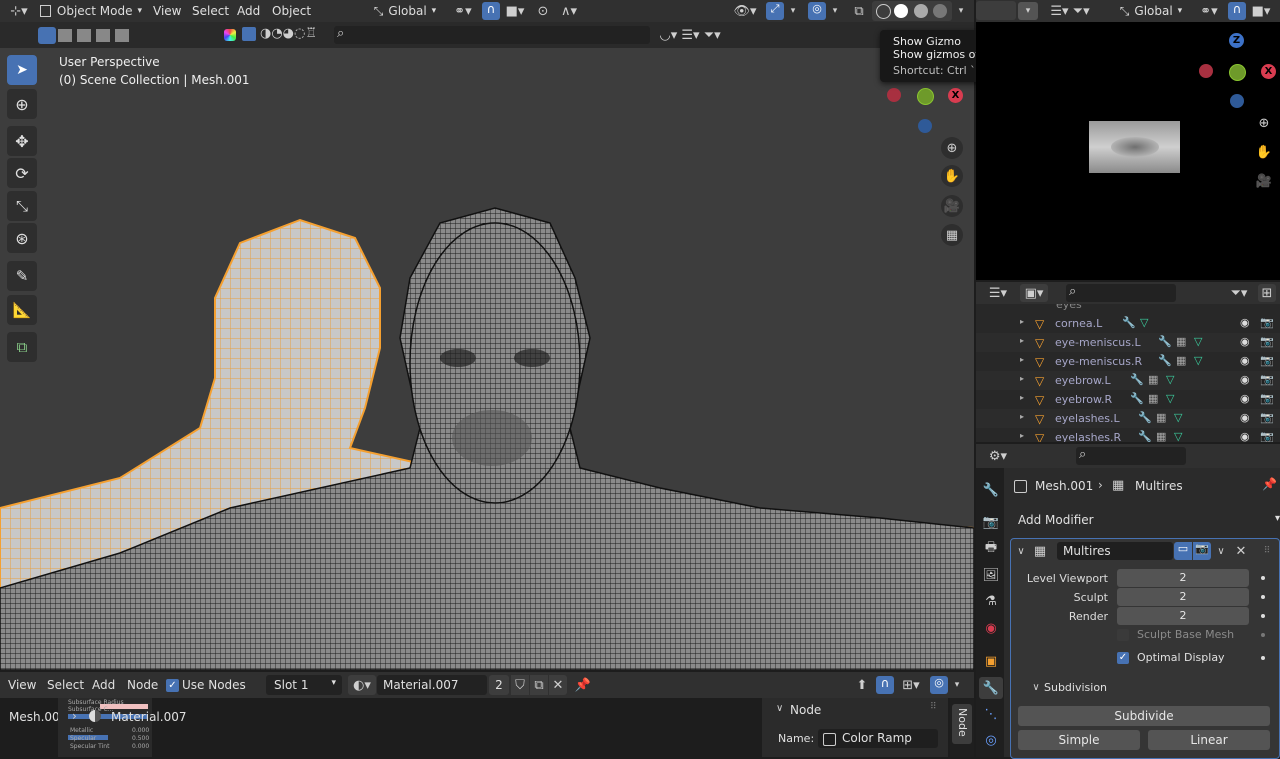 Image resolution: width=1280 pixels, height=759 pixels. What do you see at coordinates (539, 685) in the screenshot?
I see `duplicate-material-icon: ⧉` at bounding box center [539, 685].